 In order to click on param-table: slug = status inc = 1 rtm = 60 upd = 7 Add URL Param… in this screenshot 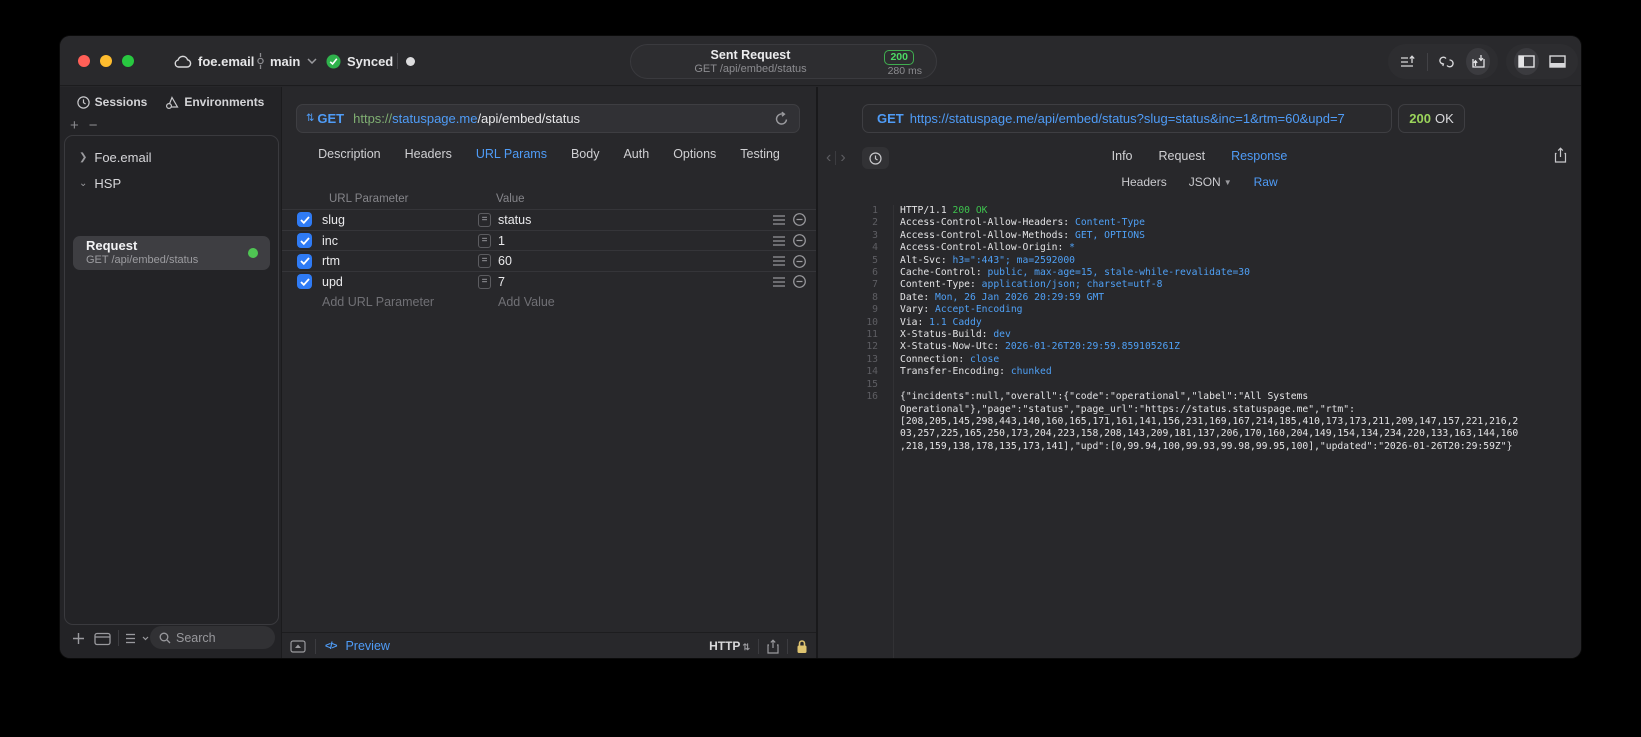, I will do `click(549, 261)`.